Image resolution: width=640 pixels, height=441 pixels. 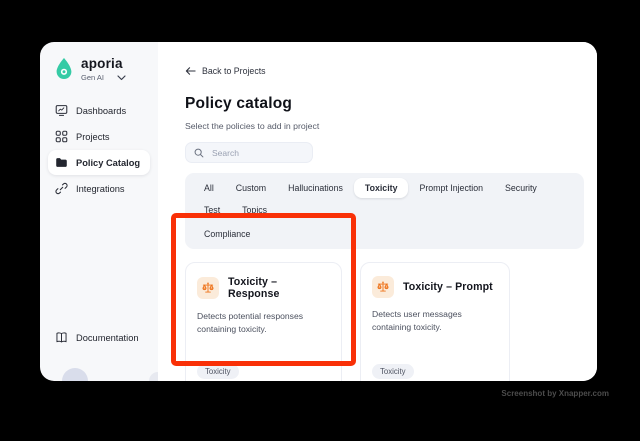 I want to click on search-box, so click(x=249, y=152).